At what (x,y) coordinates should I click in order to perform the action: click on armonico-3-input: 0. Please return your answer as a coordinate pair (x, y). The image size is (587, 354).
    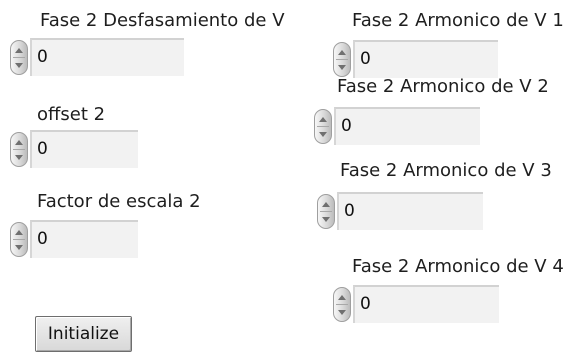
    Looking at the image, I should click on (410, 211).